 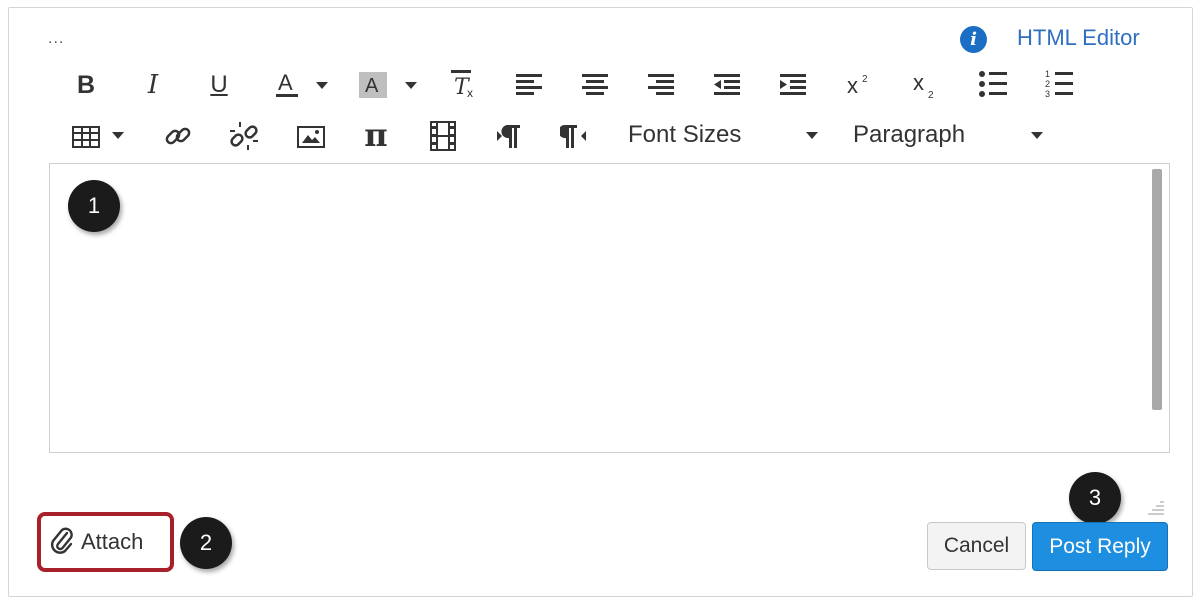 I want to click on info-icon: i, so click(x=973, y=39).